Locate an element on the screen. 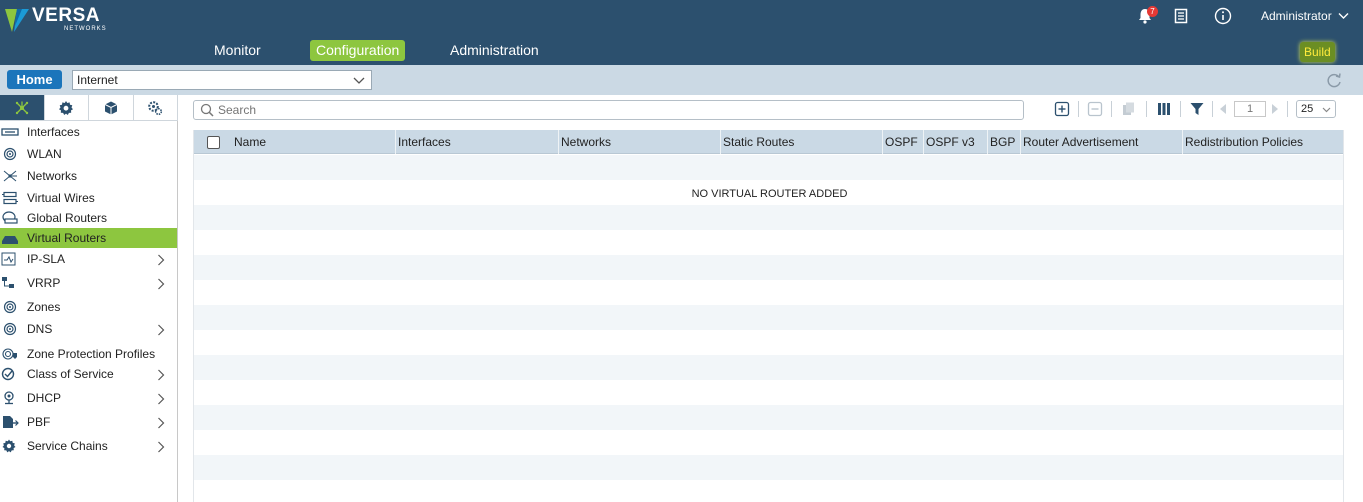 The height and width of the screenshot is (502, 1363). sidebar-item-label: Networks is located at coordinates (52, 176).